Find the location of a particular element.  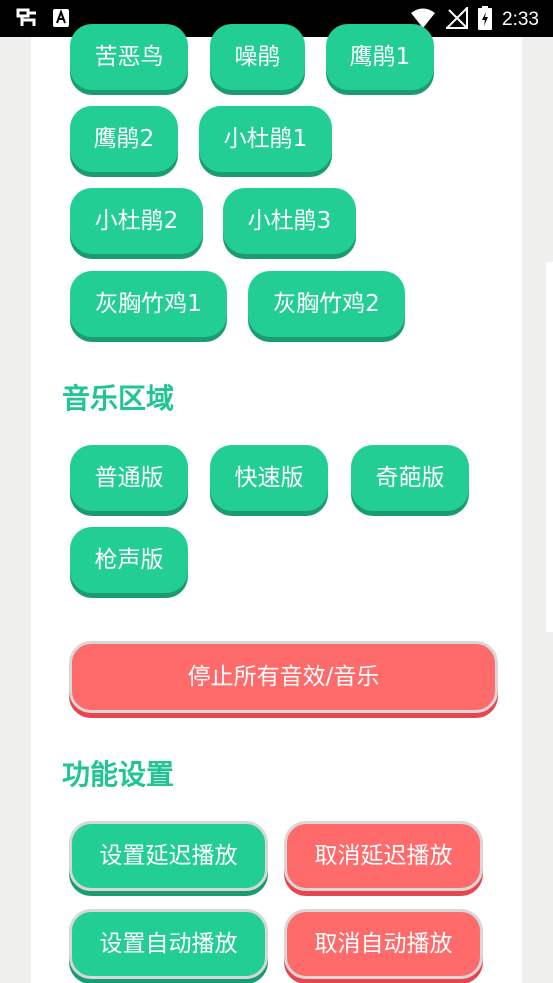

cancel-auto-play-button: 取消自动播放 is located at coordinates (383, 944).